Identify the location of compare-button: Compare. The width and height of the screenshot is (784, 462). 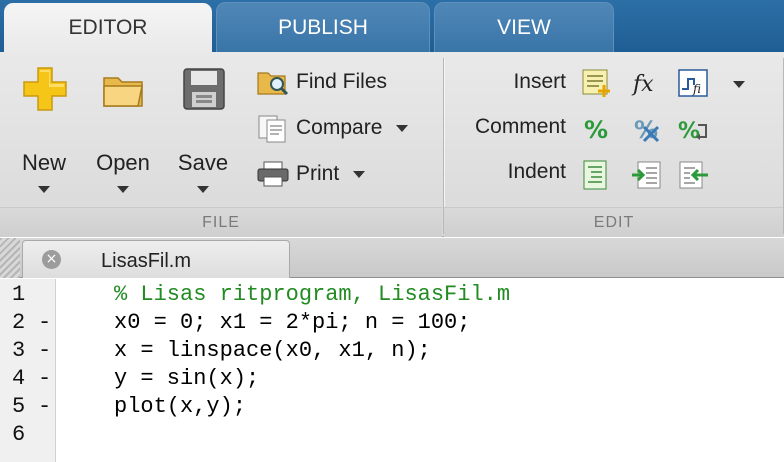
(332, 128).